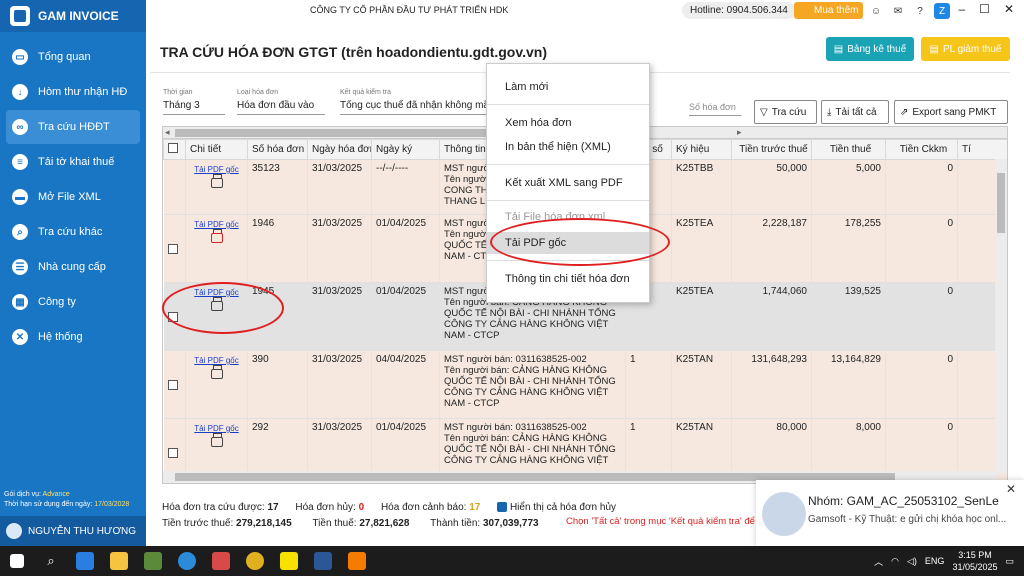 This screenshot has height=576, width=1024. What do you see at coordinates (365, 92) in the screenshot?
I see `result-label: Kết quả kiểm tra` at bounding box center [365, 92].